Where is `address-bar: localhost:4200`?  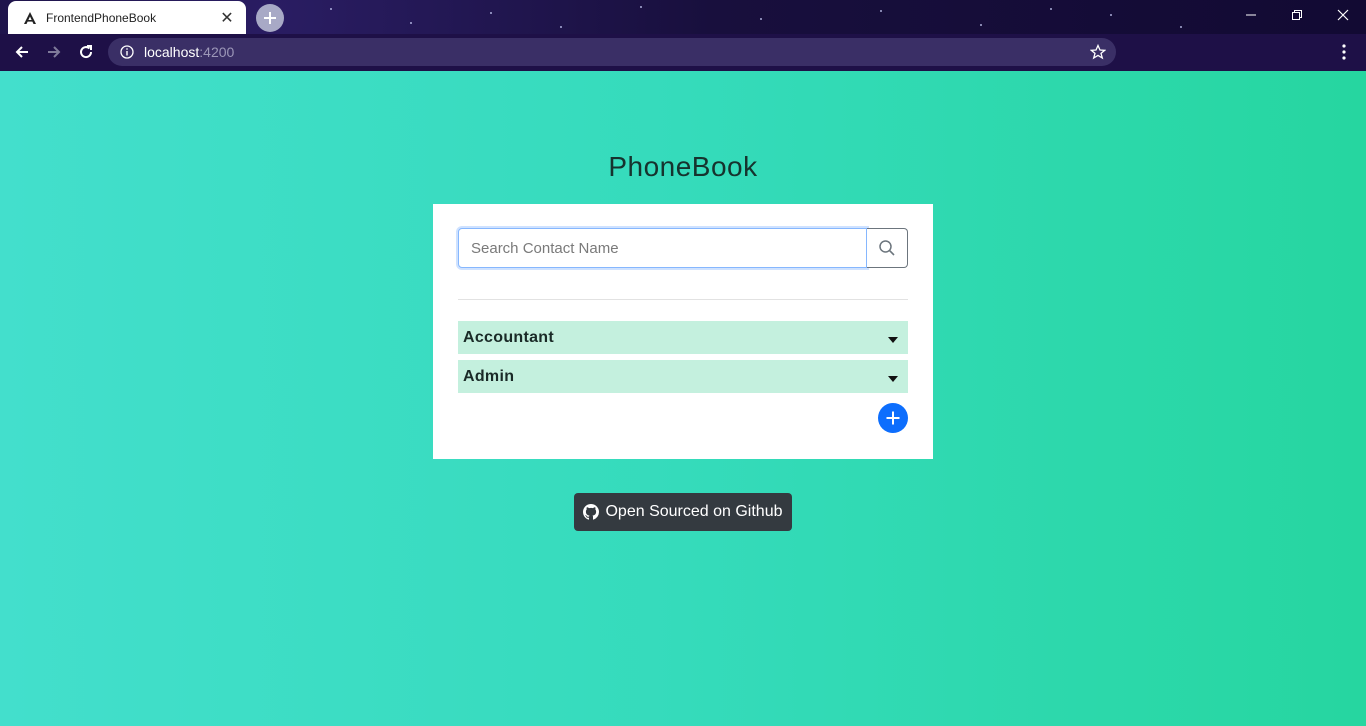 address-bar: localhost:4200 is located at coordinates (612, 52).